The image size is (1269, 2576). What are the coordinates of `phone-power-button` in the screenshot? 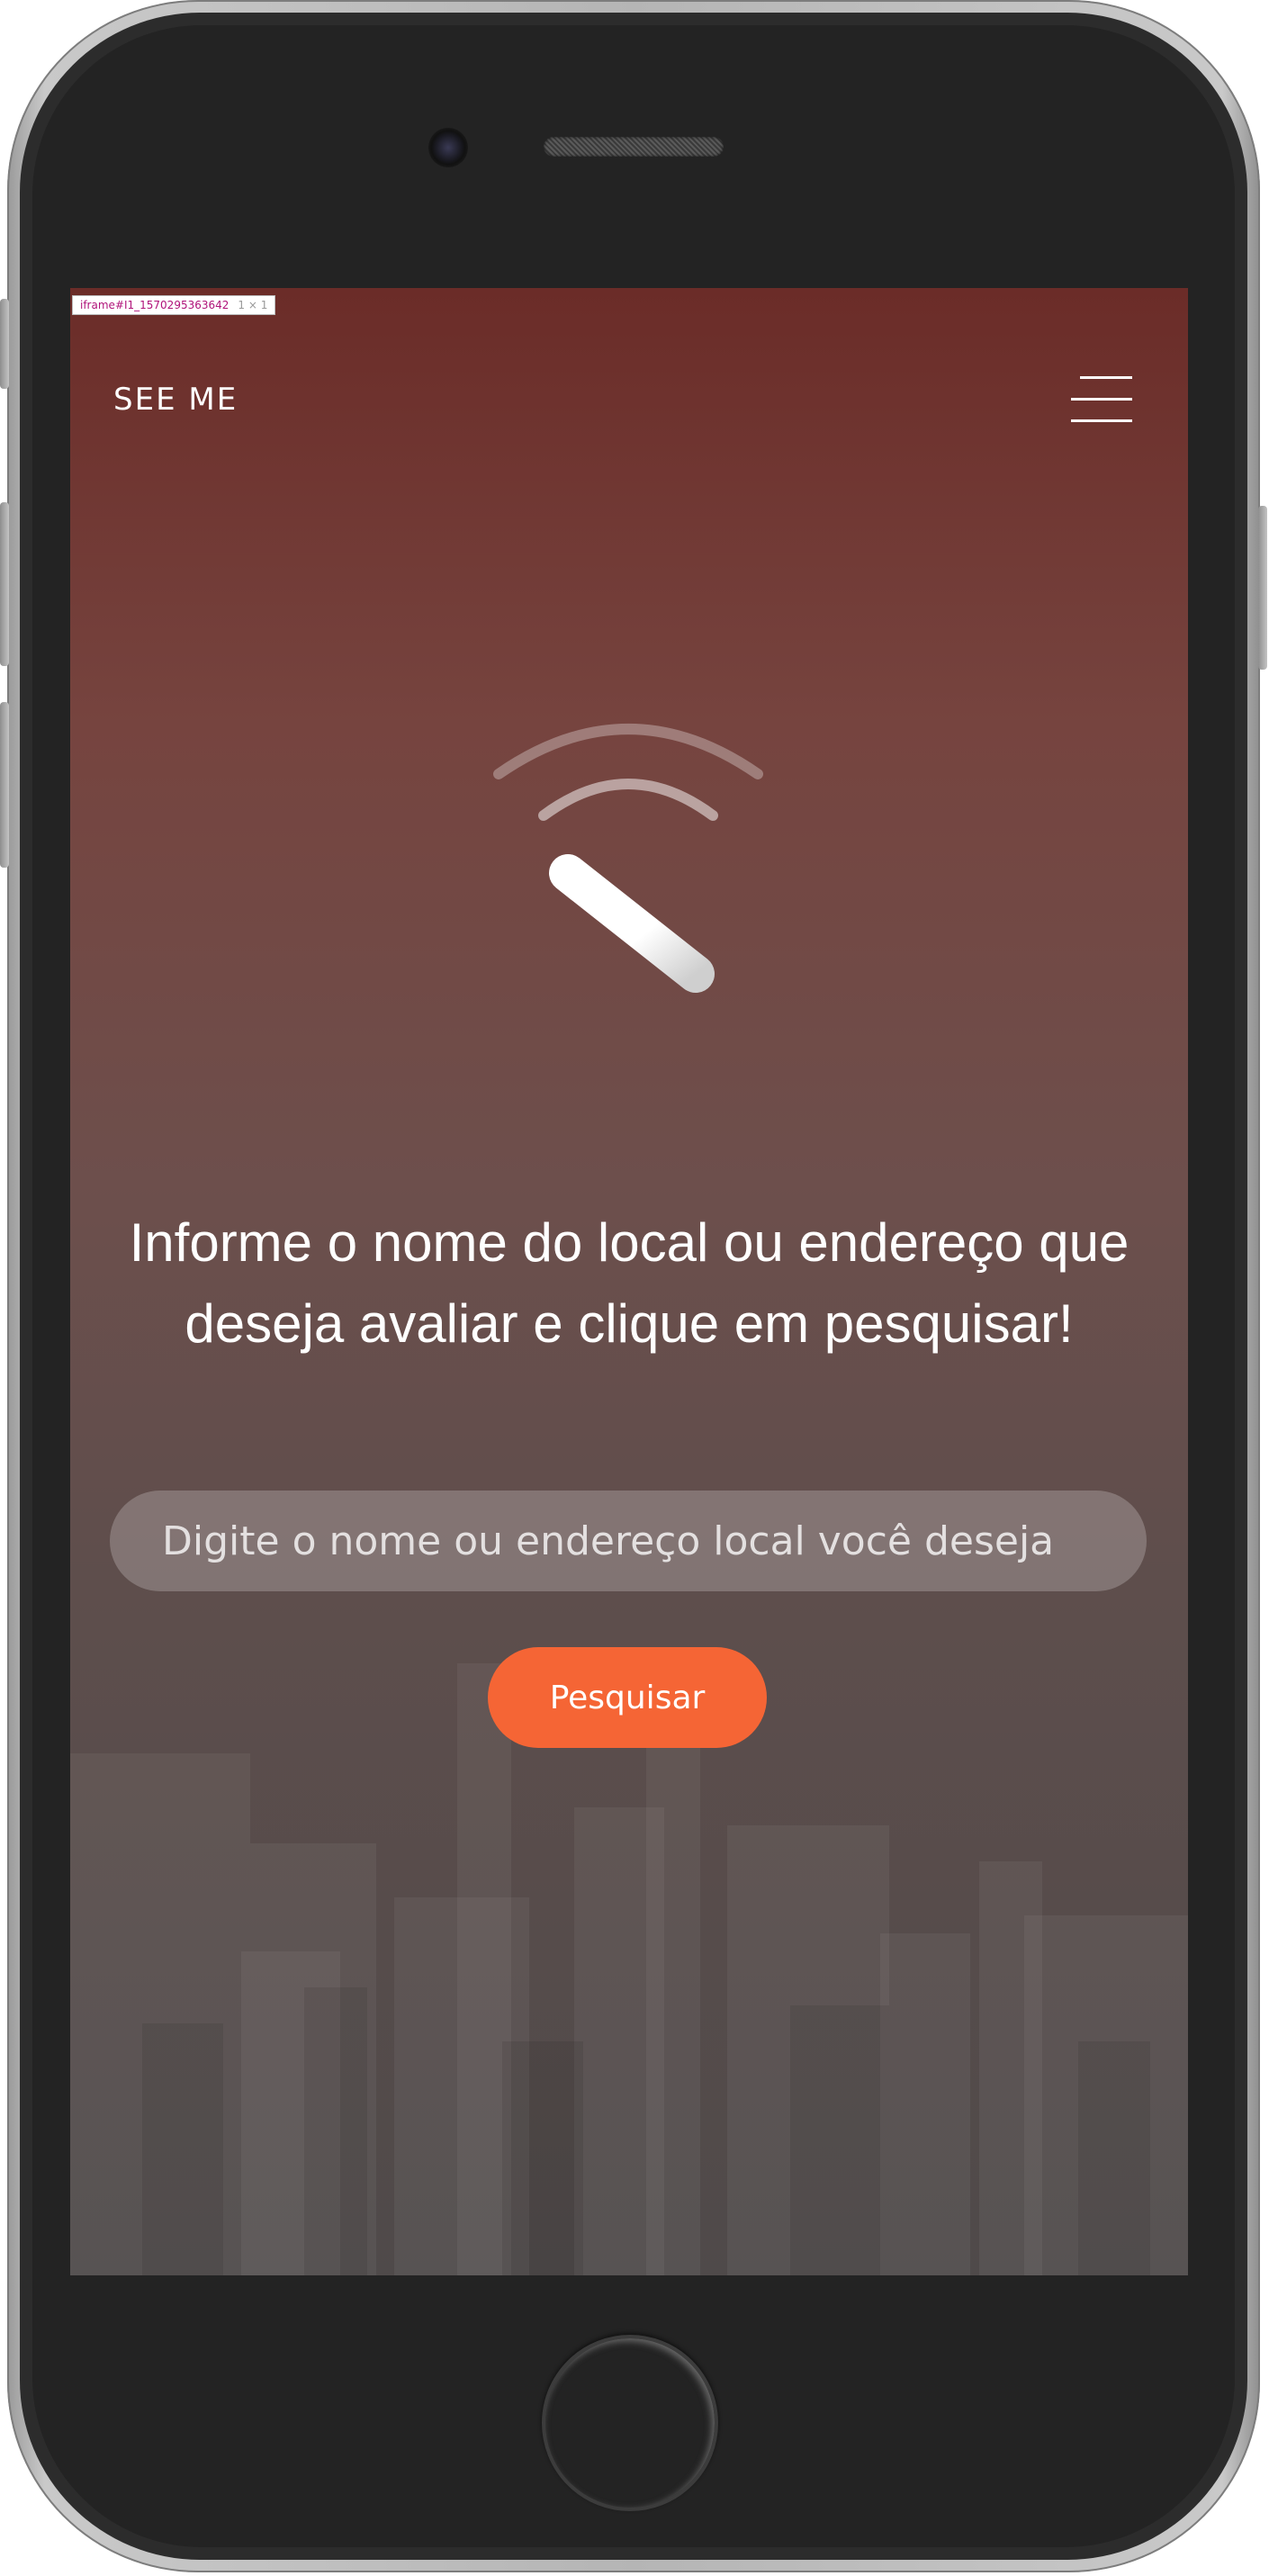 It's located at (1262, 588).